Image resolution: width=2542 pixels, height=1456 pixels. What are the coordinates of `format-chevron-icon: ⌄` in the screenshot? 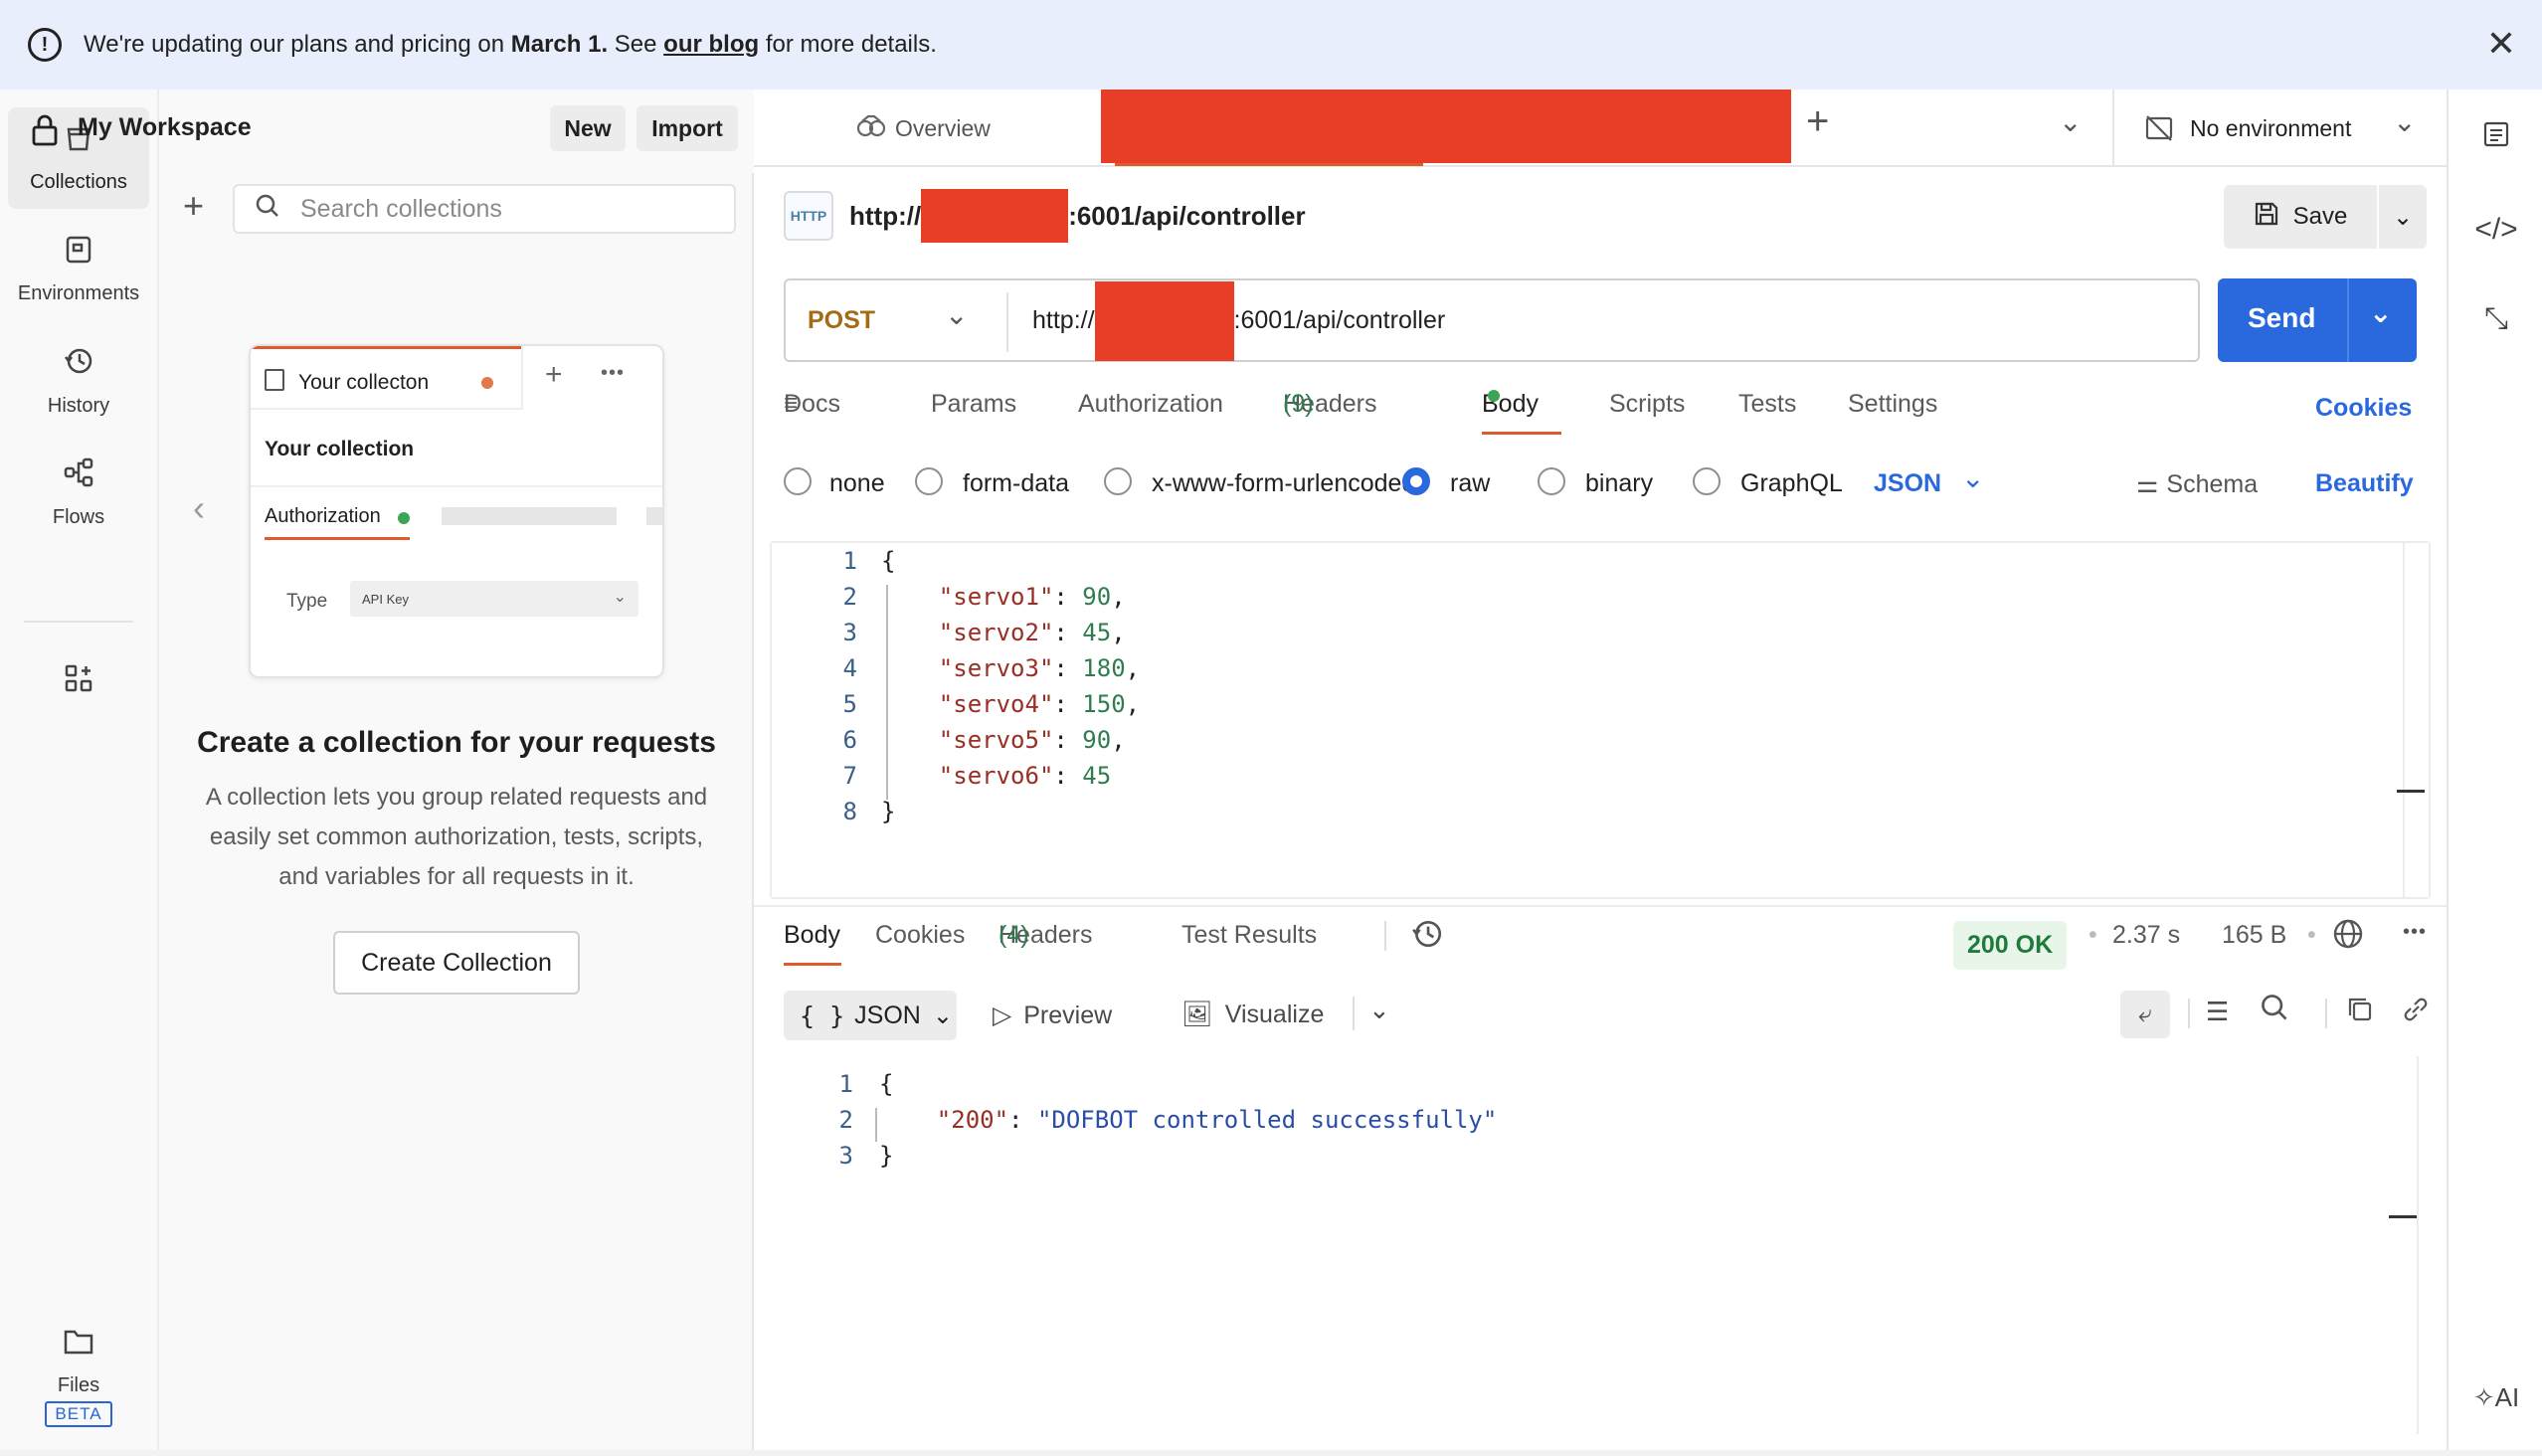 It's located at (1973, 477).